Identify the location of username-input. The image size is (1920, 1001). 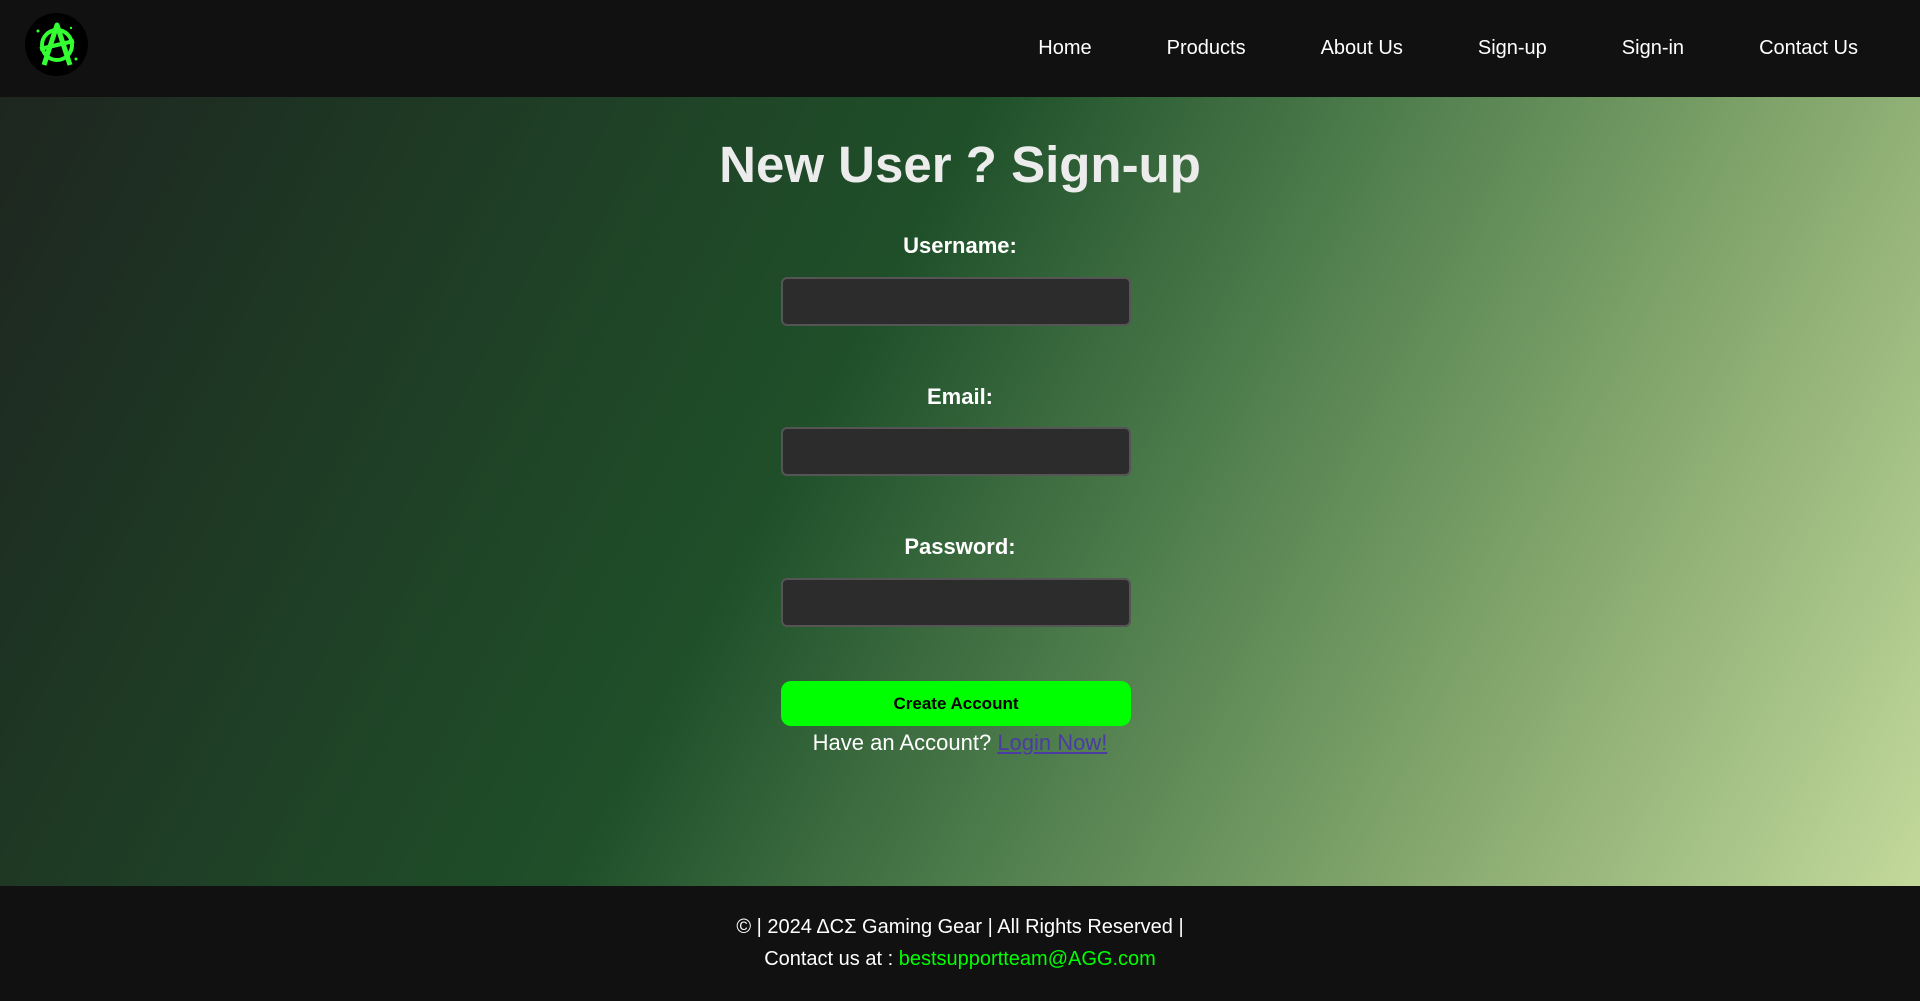
(956, 301).